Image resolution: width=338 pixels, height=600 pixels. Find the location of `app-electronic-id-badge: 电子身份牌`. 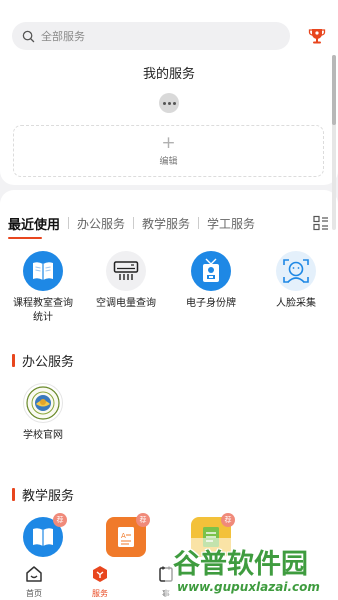

app-electronic-id-badge: 电子身份牌 is located at coordinates (211, 281).